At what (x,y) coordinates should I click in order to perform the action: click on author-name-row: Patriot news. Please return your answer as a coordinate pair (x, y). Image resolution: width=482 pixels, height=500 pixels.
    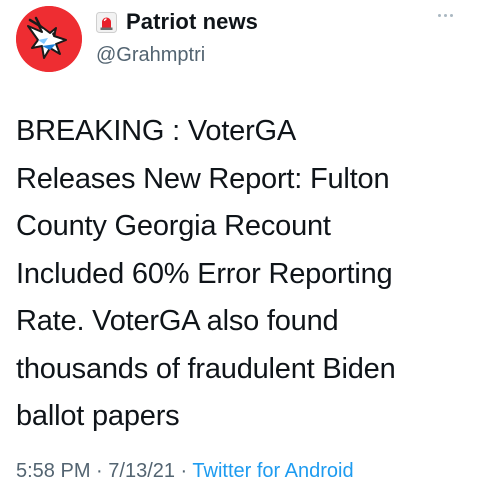
    Looking at the image, I should click on (177, 22).